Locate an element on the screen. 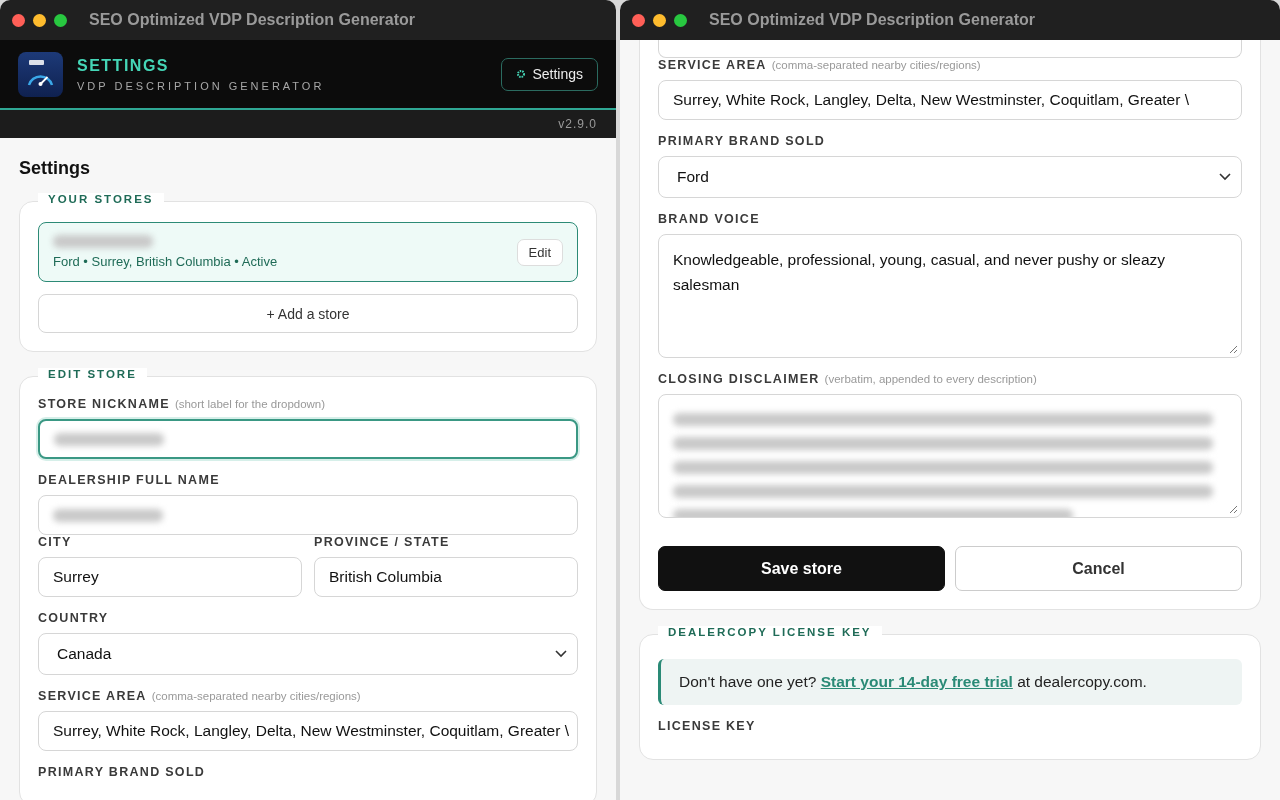  input-field is located at coordinates (308, 439).